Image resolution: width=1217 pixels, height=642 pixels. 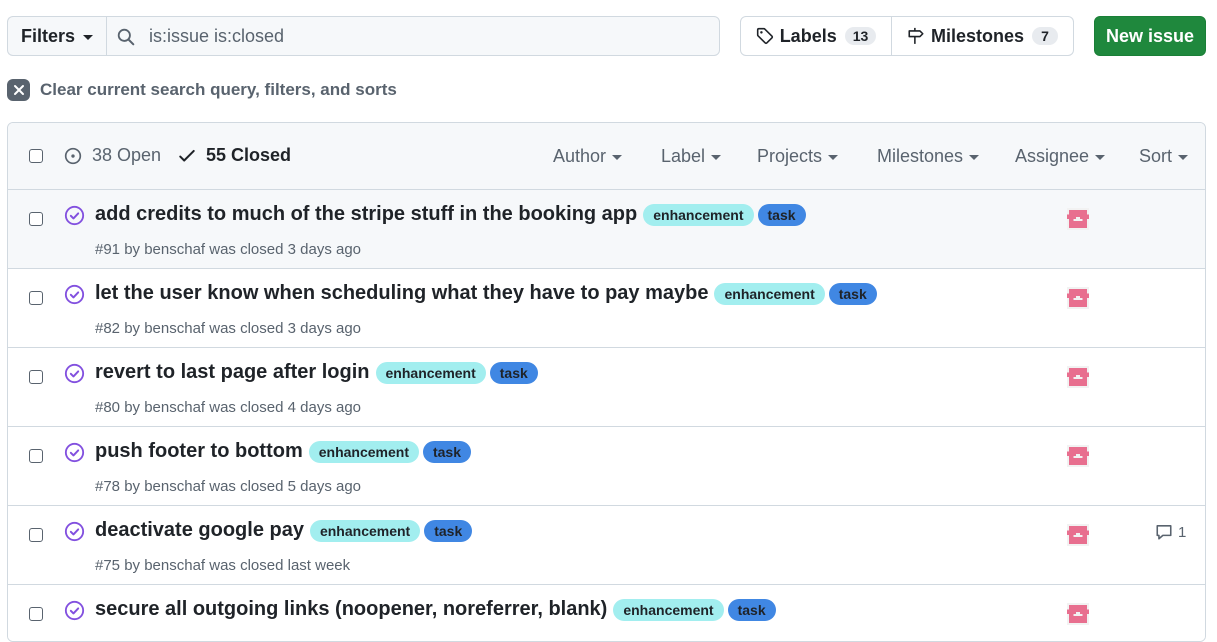 What do you see at coordinates (1052, 156) in the screenshot?
I see `assignee-filter-label: Assignee` at bounding box center [1052, 156].